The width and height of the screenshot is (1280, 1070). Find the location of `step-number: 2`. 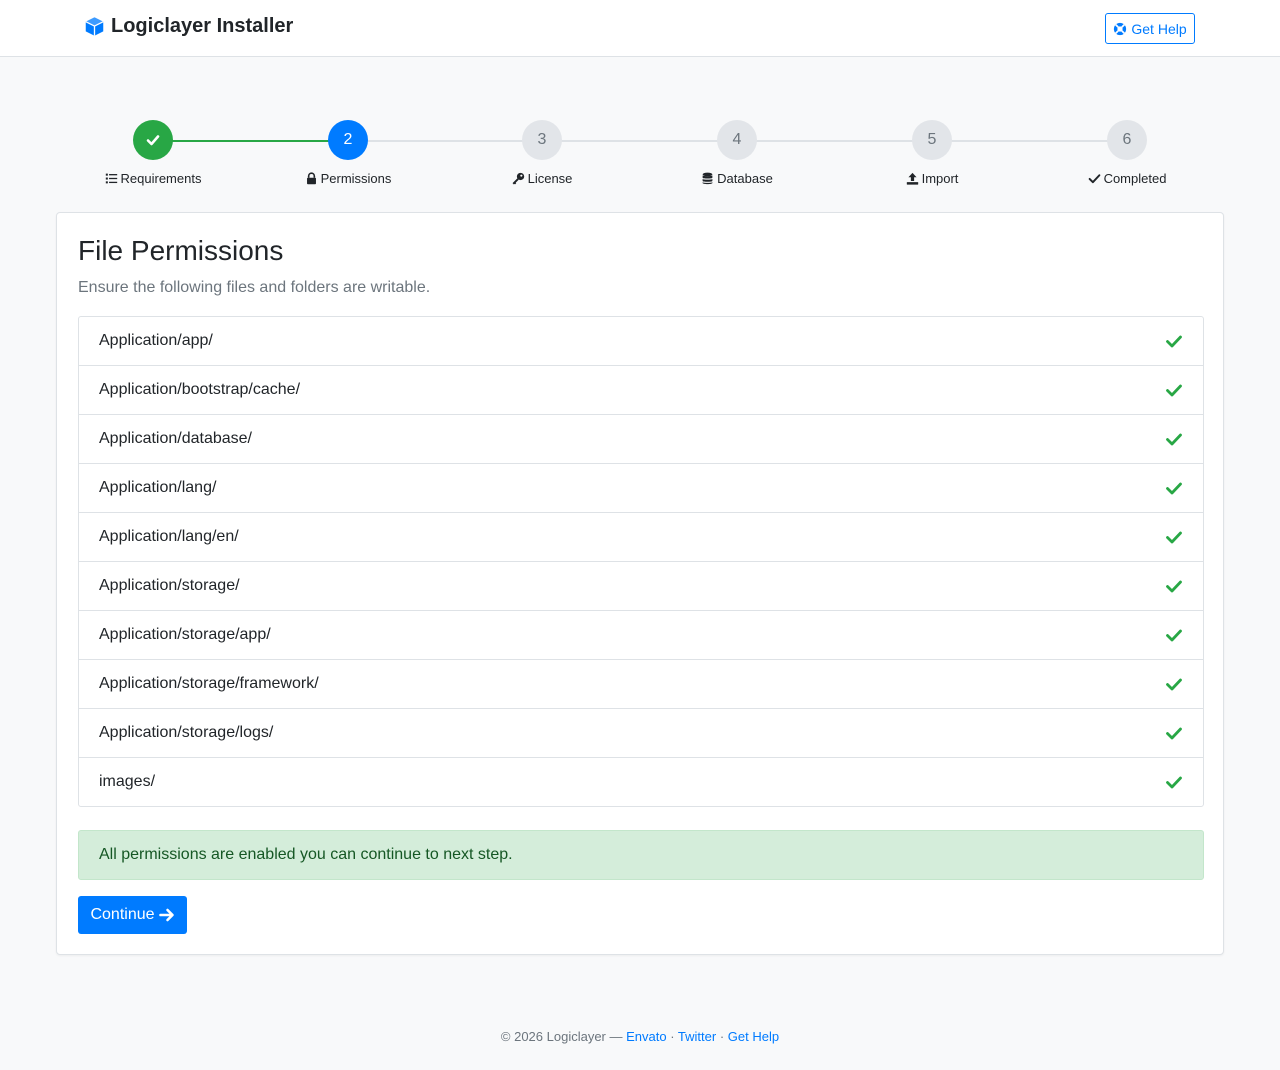

step-number: 2 is located at coordinates (348, 139).